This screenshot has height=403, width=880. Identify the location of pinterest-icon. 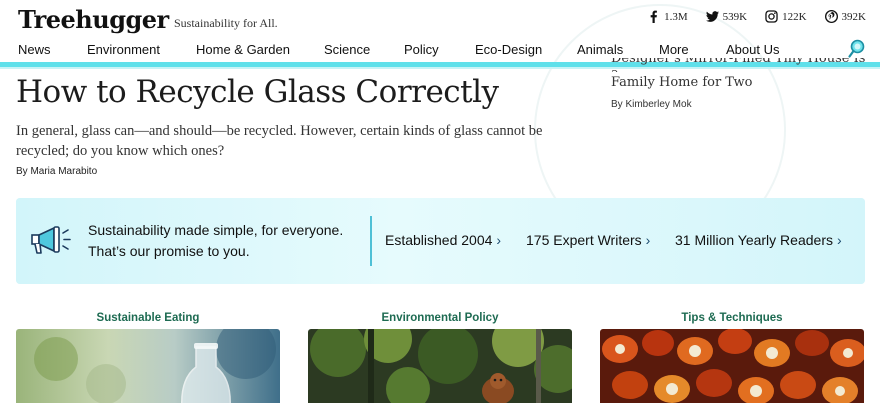
(831, 16).